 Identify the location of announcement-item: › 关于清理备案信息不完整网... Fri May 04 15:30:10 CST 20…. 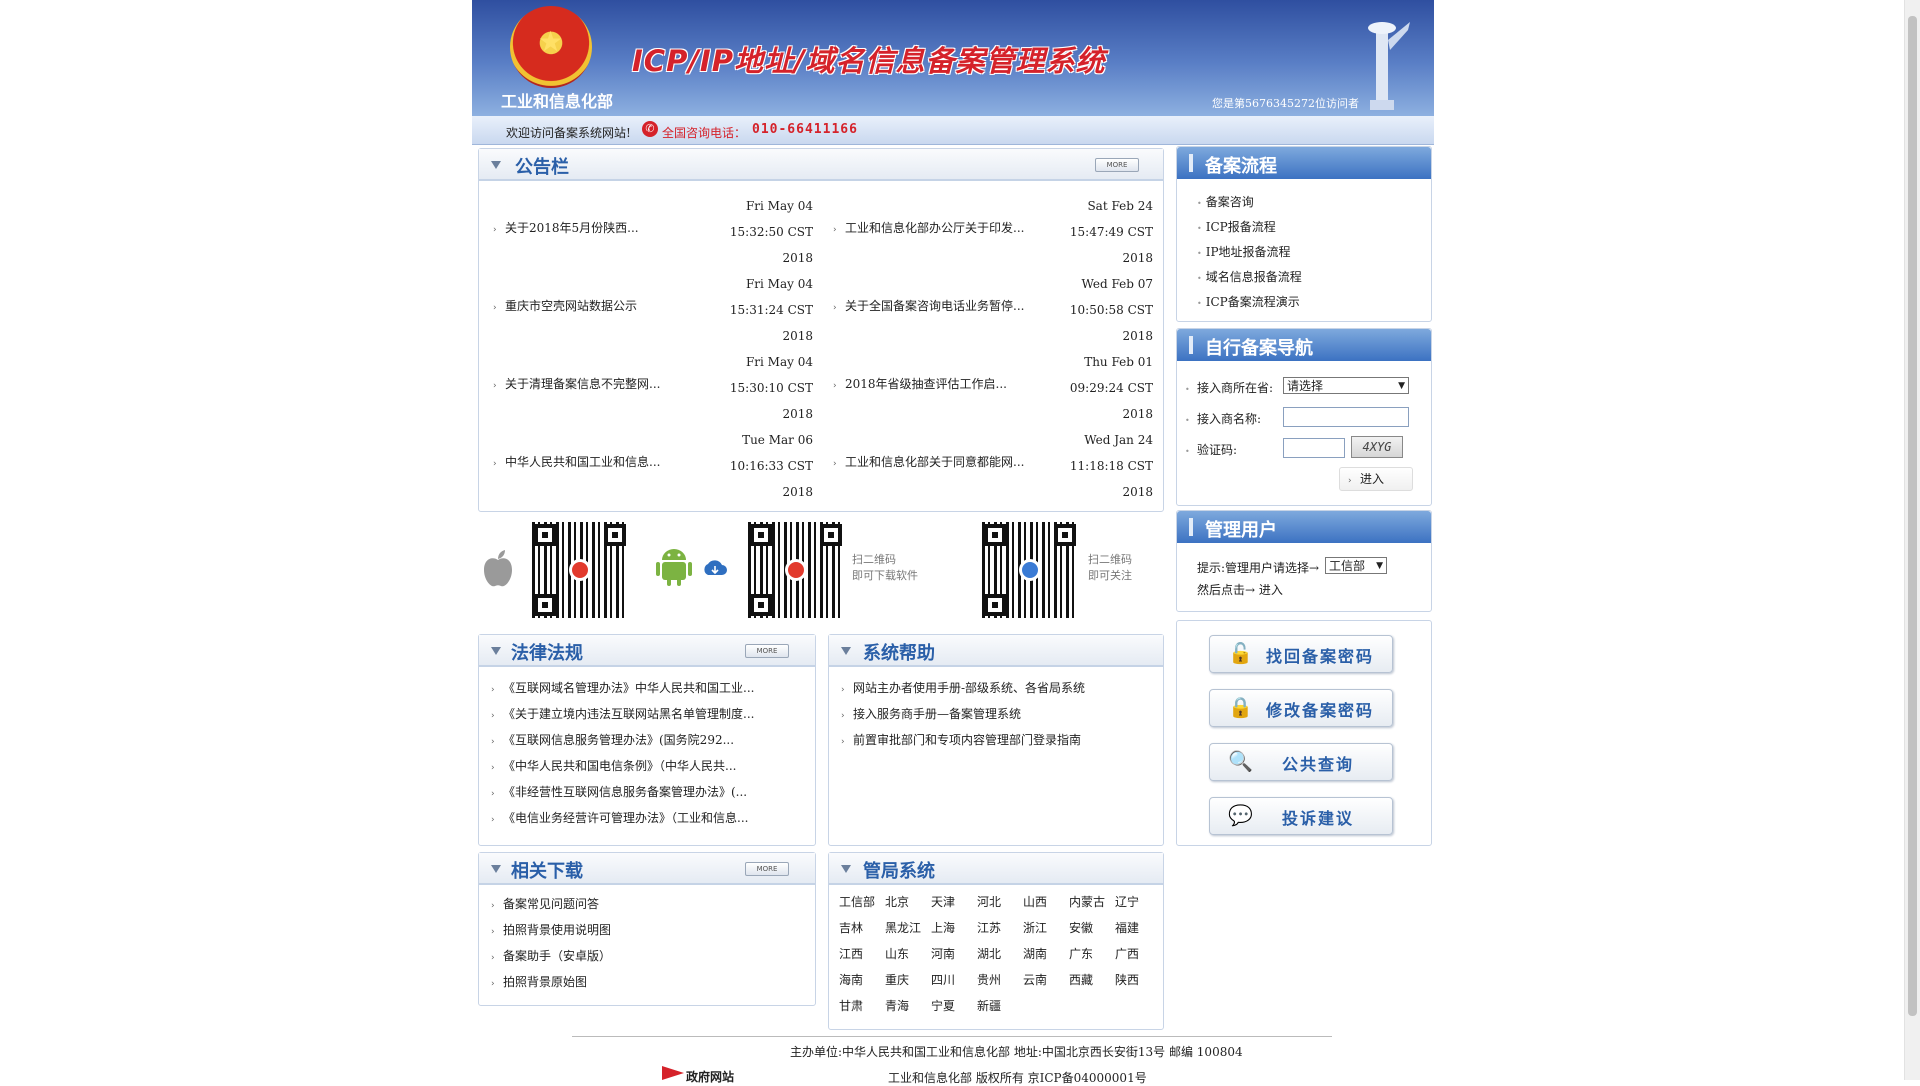
(653, 388).